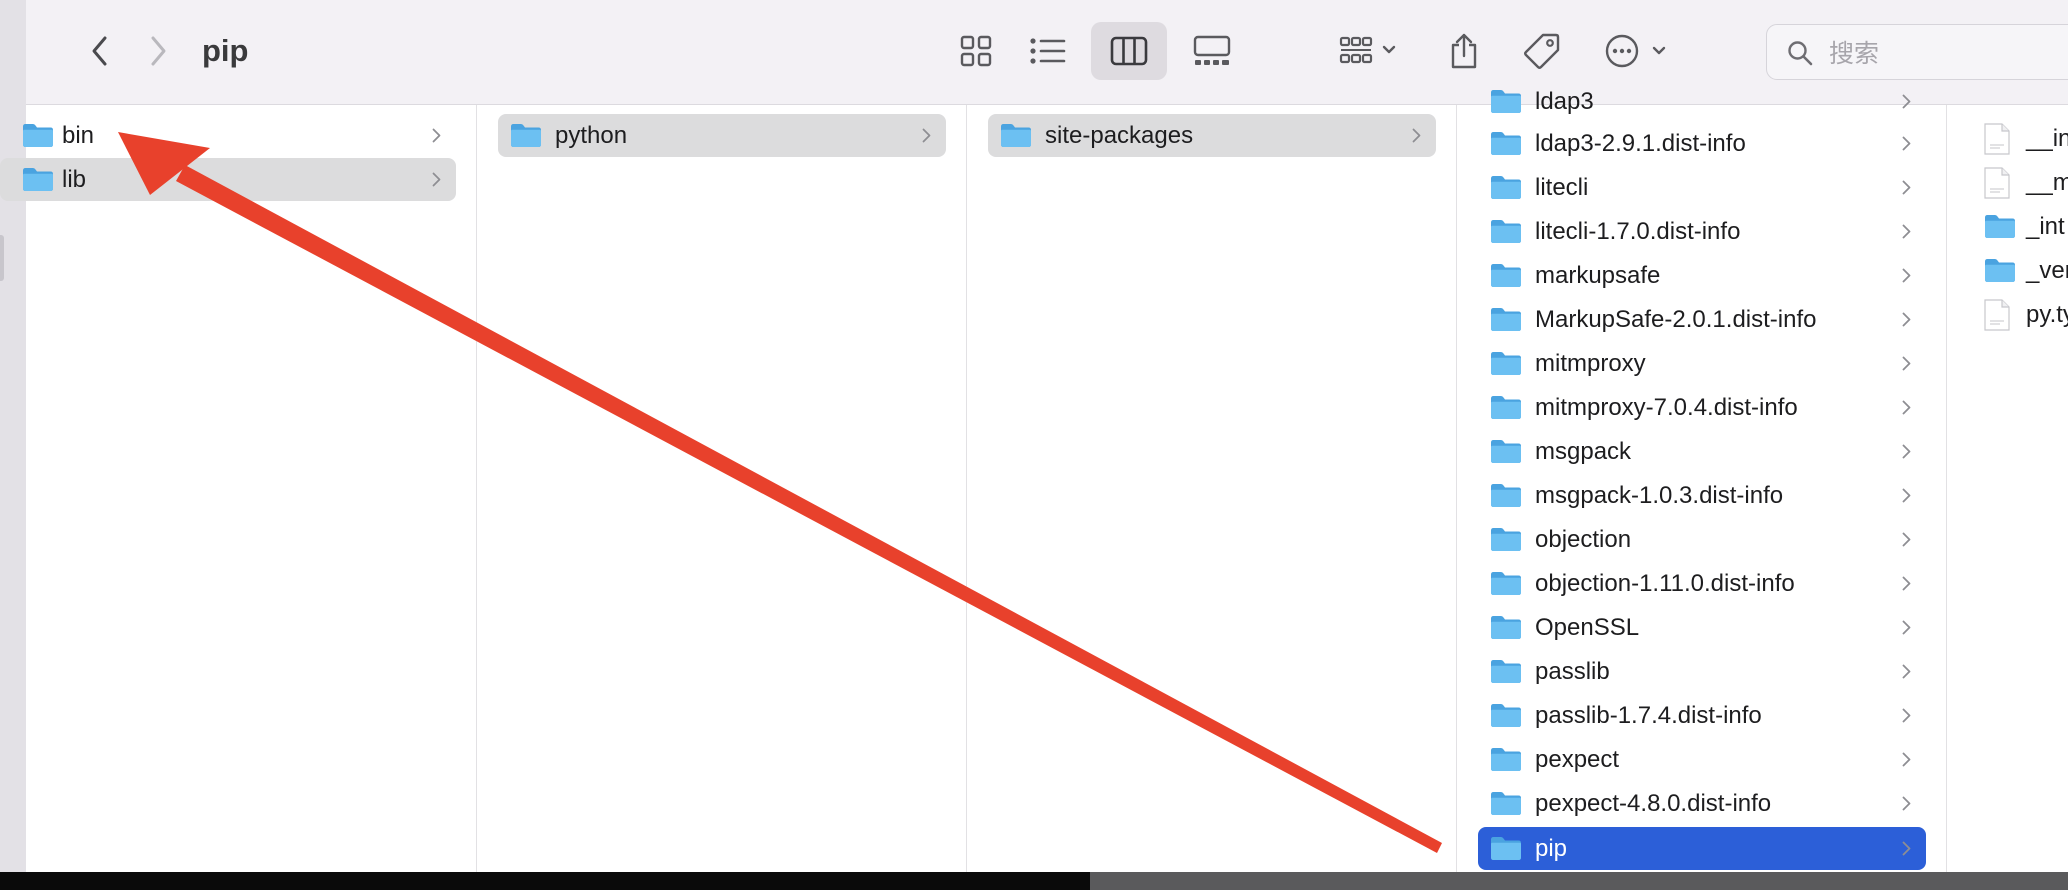  Describe the element at coordinates (2026, 314) in the screenshot. I see `file-row: py.ty` at that location.